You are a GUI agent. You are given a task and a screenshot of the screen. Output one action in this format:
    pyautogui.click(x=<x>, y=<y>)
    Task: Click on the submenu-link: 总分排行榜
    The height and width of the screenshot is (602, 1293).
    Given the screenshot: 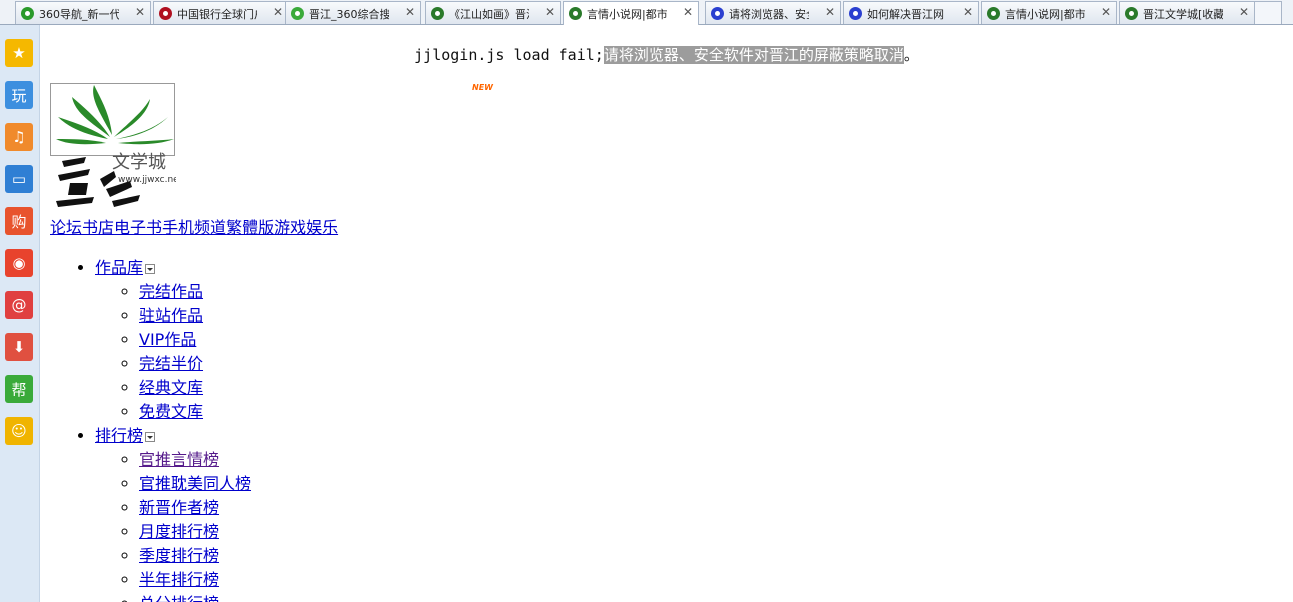 What is the action you would take?
    pyautogui.click(x=179, y=598)
    